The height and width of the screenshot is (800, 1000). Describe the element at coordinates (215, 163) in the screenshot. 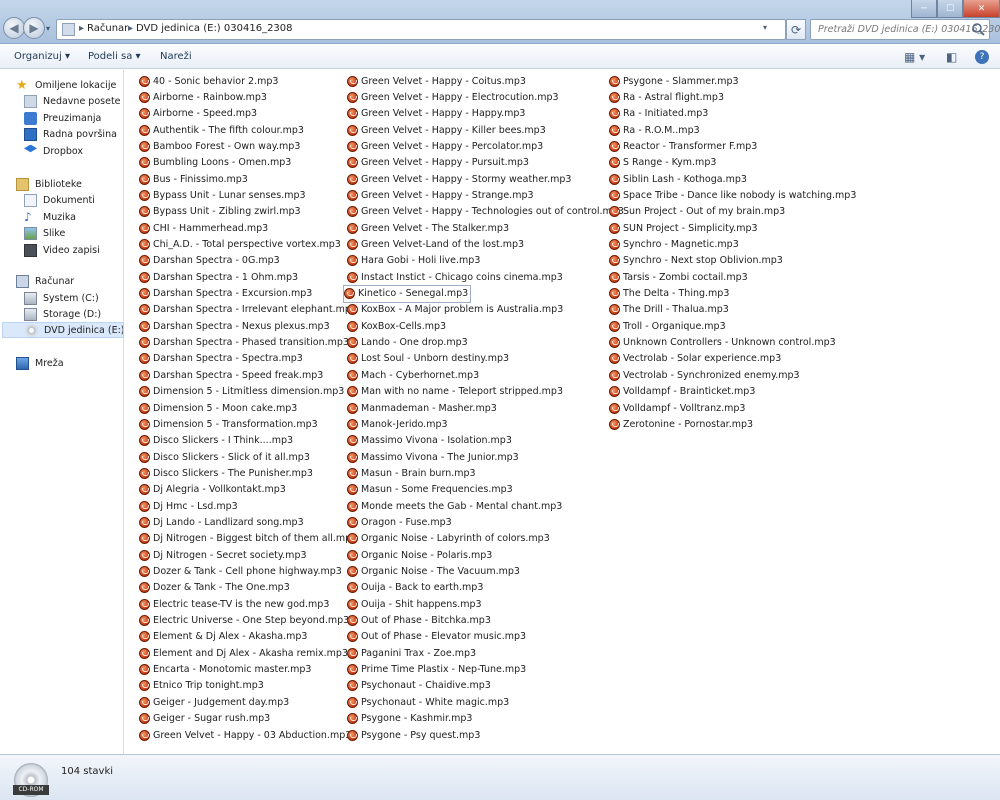

I see `file-item: Bumbling Loons - Omen.mp3` at that location.